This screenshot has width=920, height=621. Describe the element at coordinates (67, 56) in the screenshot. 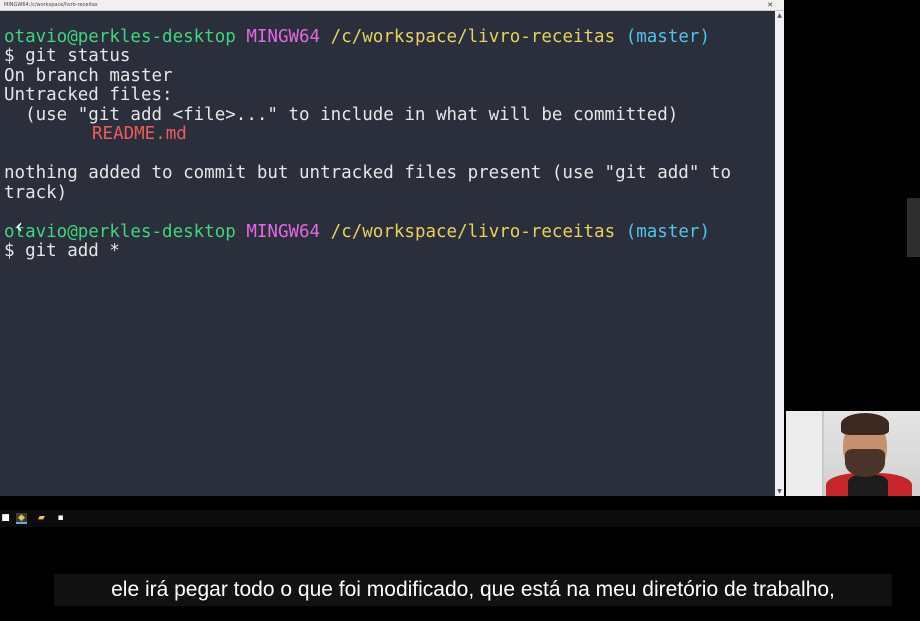

I see `command-line-1: $ git status` at that location.